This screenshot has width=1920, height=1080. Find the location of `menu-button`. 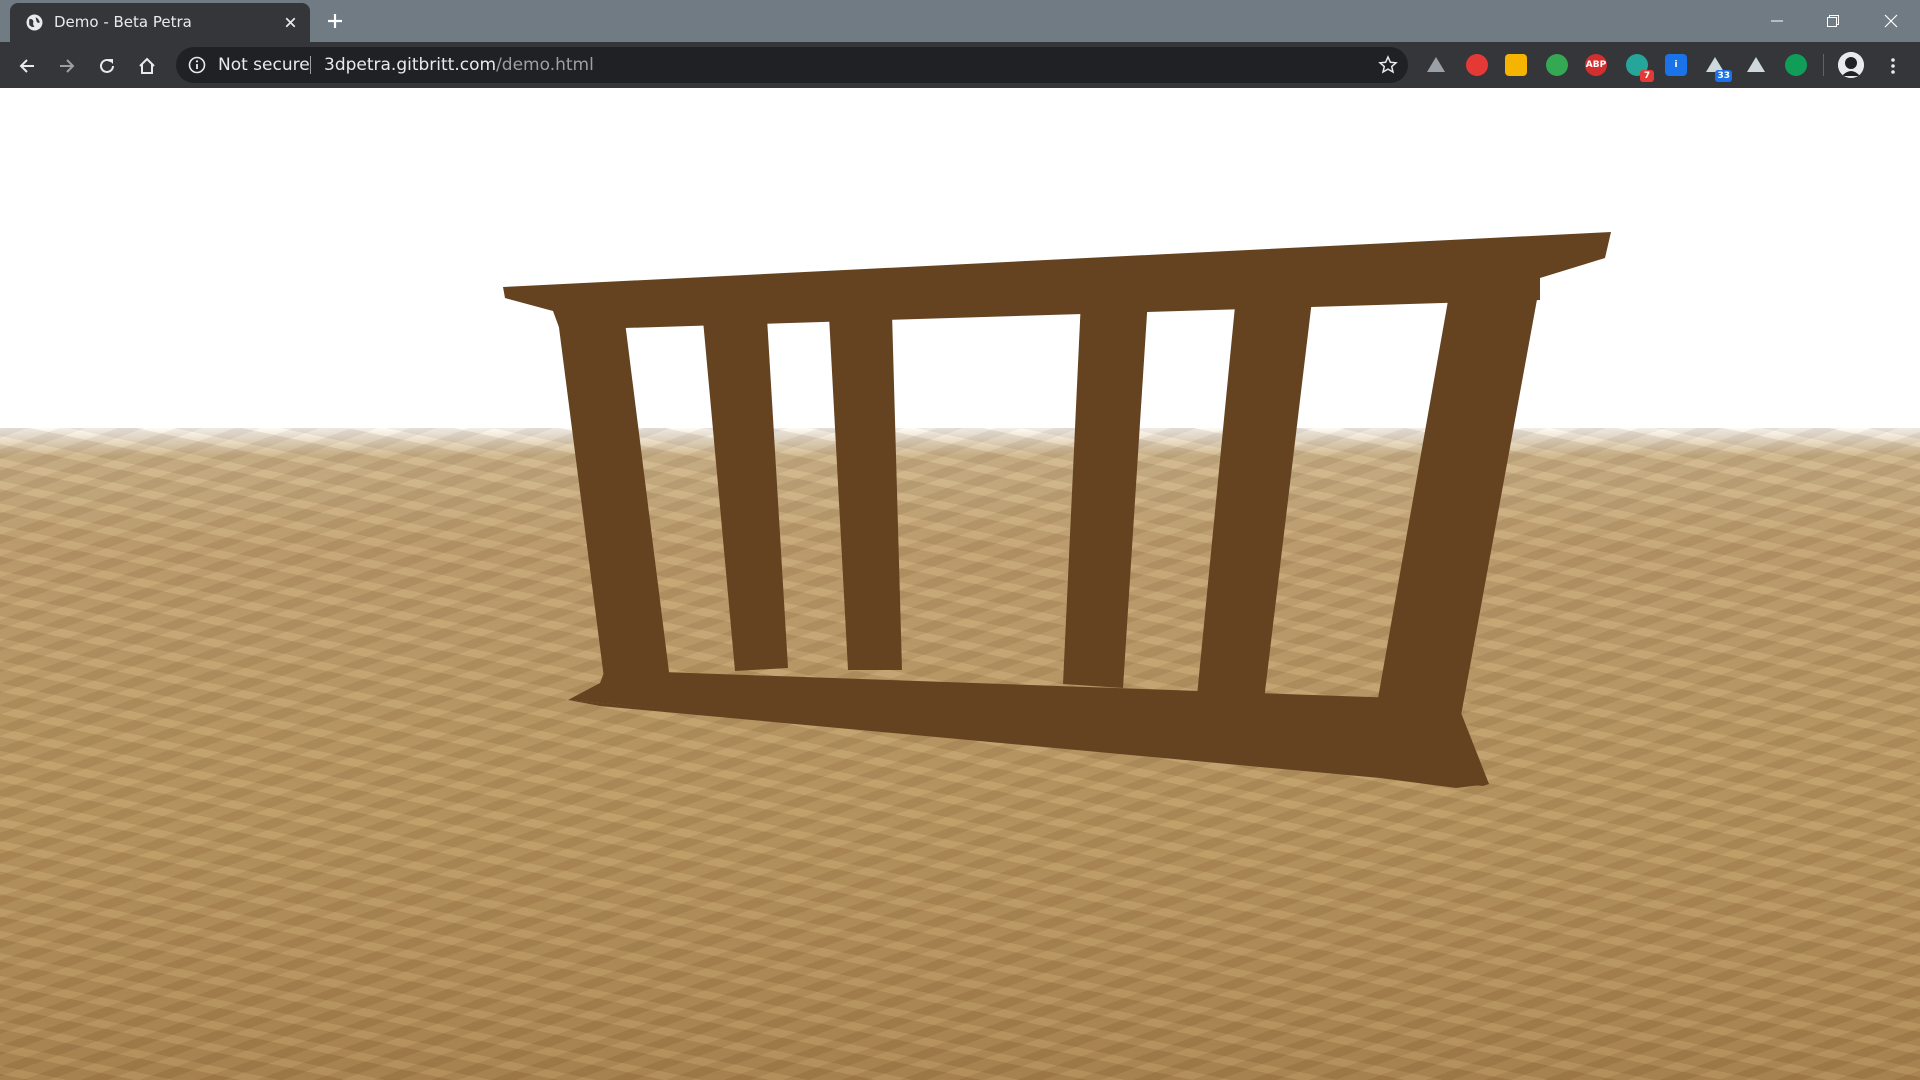

menu-button is located at coordinates (1893, 66).